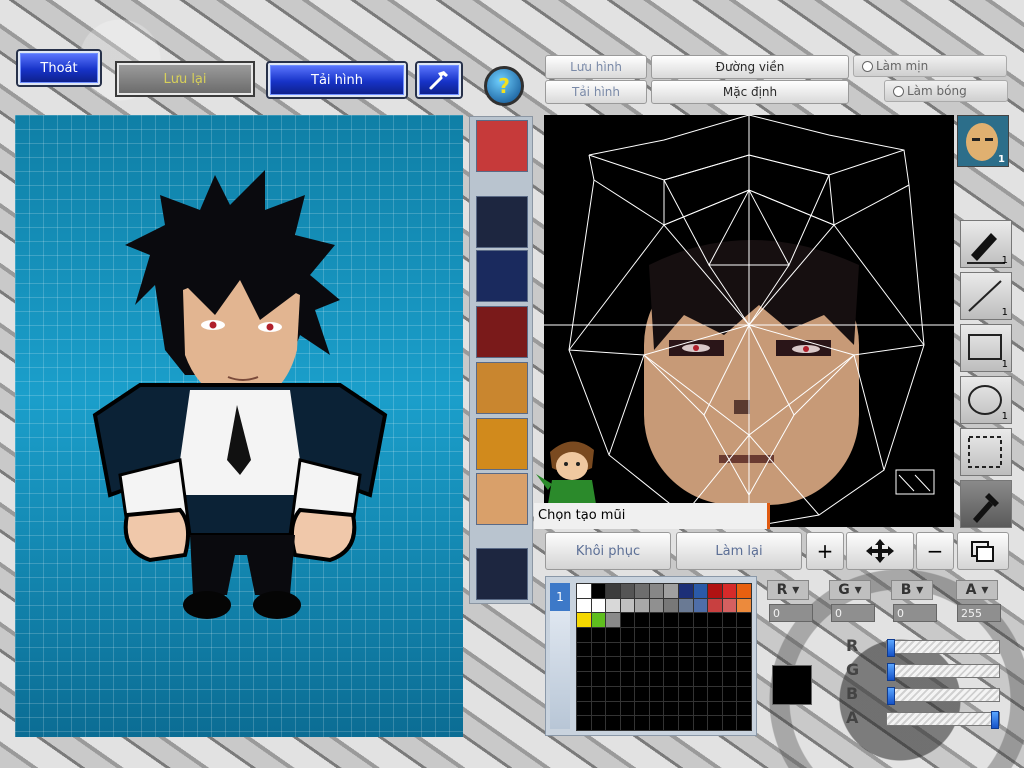 Image resolution: width=1024 pixels, height=768 pixels. I want to click on redo-button: Làm lại, so click(739, 551).